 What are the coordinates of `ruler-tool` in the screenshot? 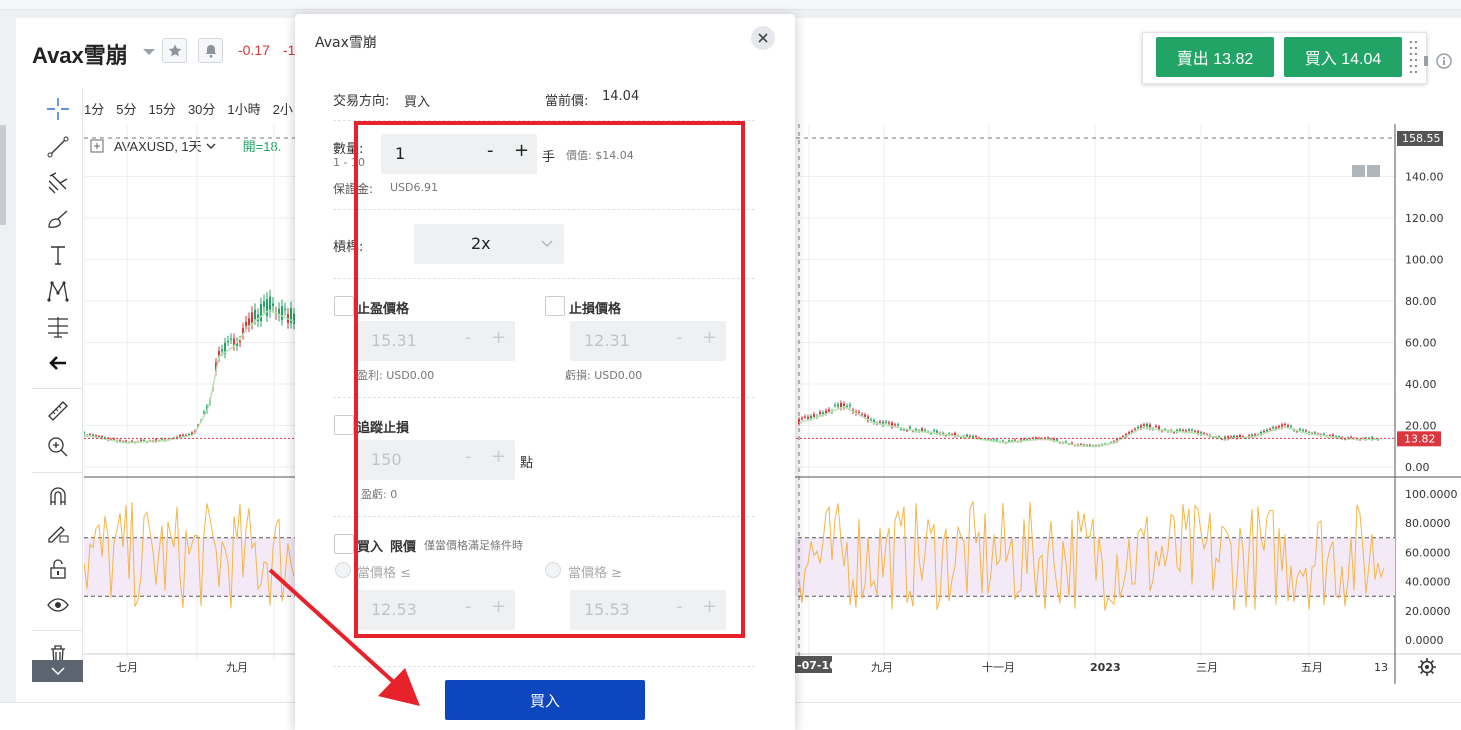 It's located at (58, 411).